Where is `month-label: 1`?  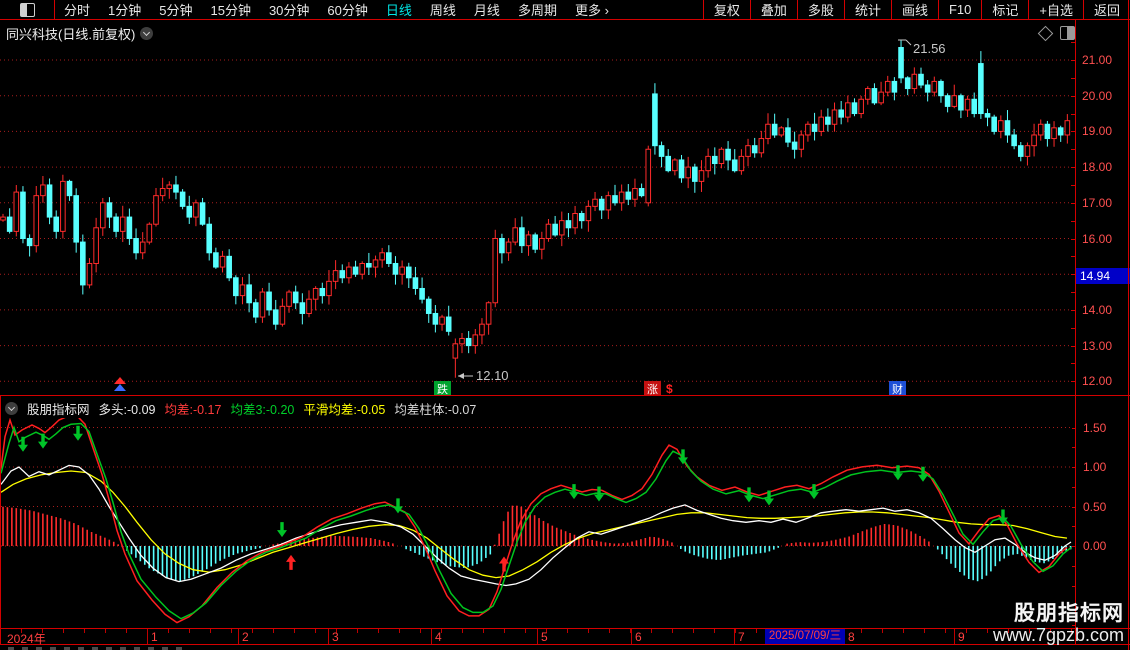 month-label: 1 is located at coordinates (154, 637).